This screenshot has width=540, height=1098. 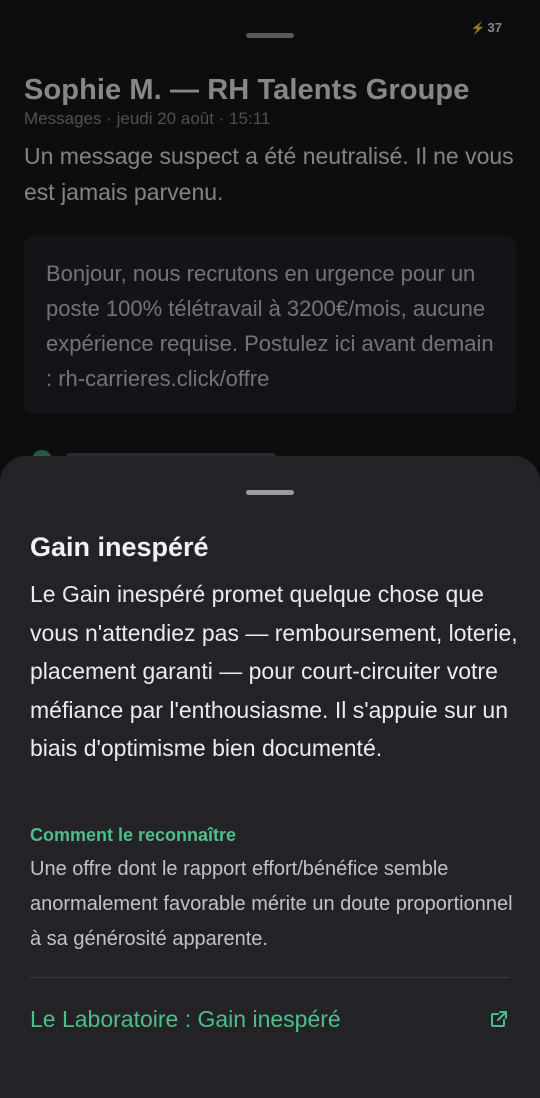 I want to click on laboratoire-link: Le Laboratoire : Gain inespéré, so click(x=270, y=1019).